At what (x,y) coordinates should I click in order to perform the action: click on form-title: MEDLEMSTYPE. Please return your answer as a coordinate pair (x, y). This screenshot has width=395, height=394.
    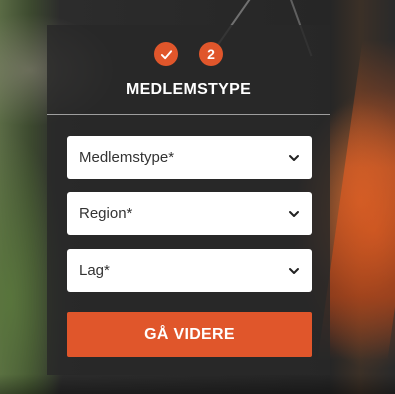
    Looking at the image, I should click on (188, 89).